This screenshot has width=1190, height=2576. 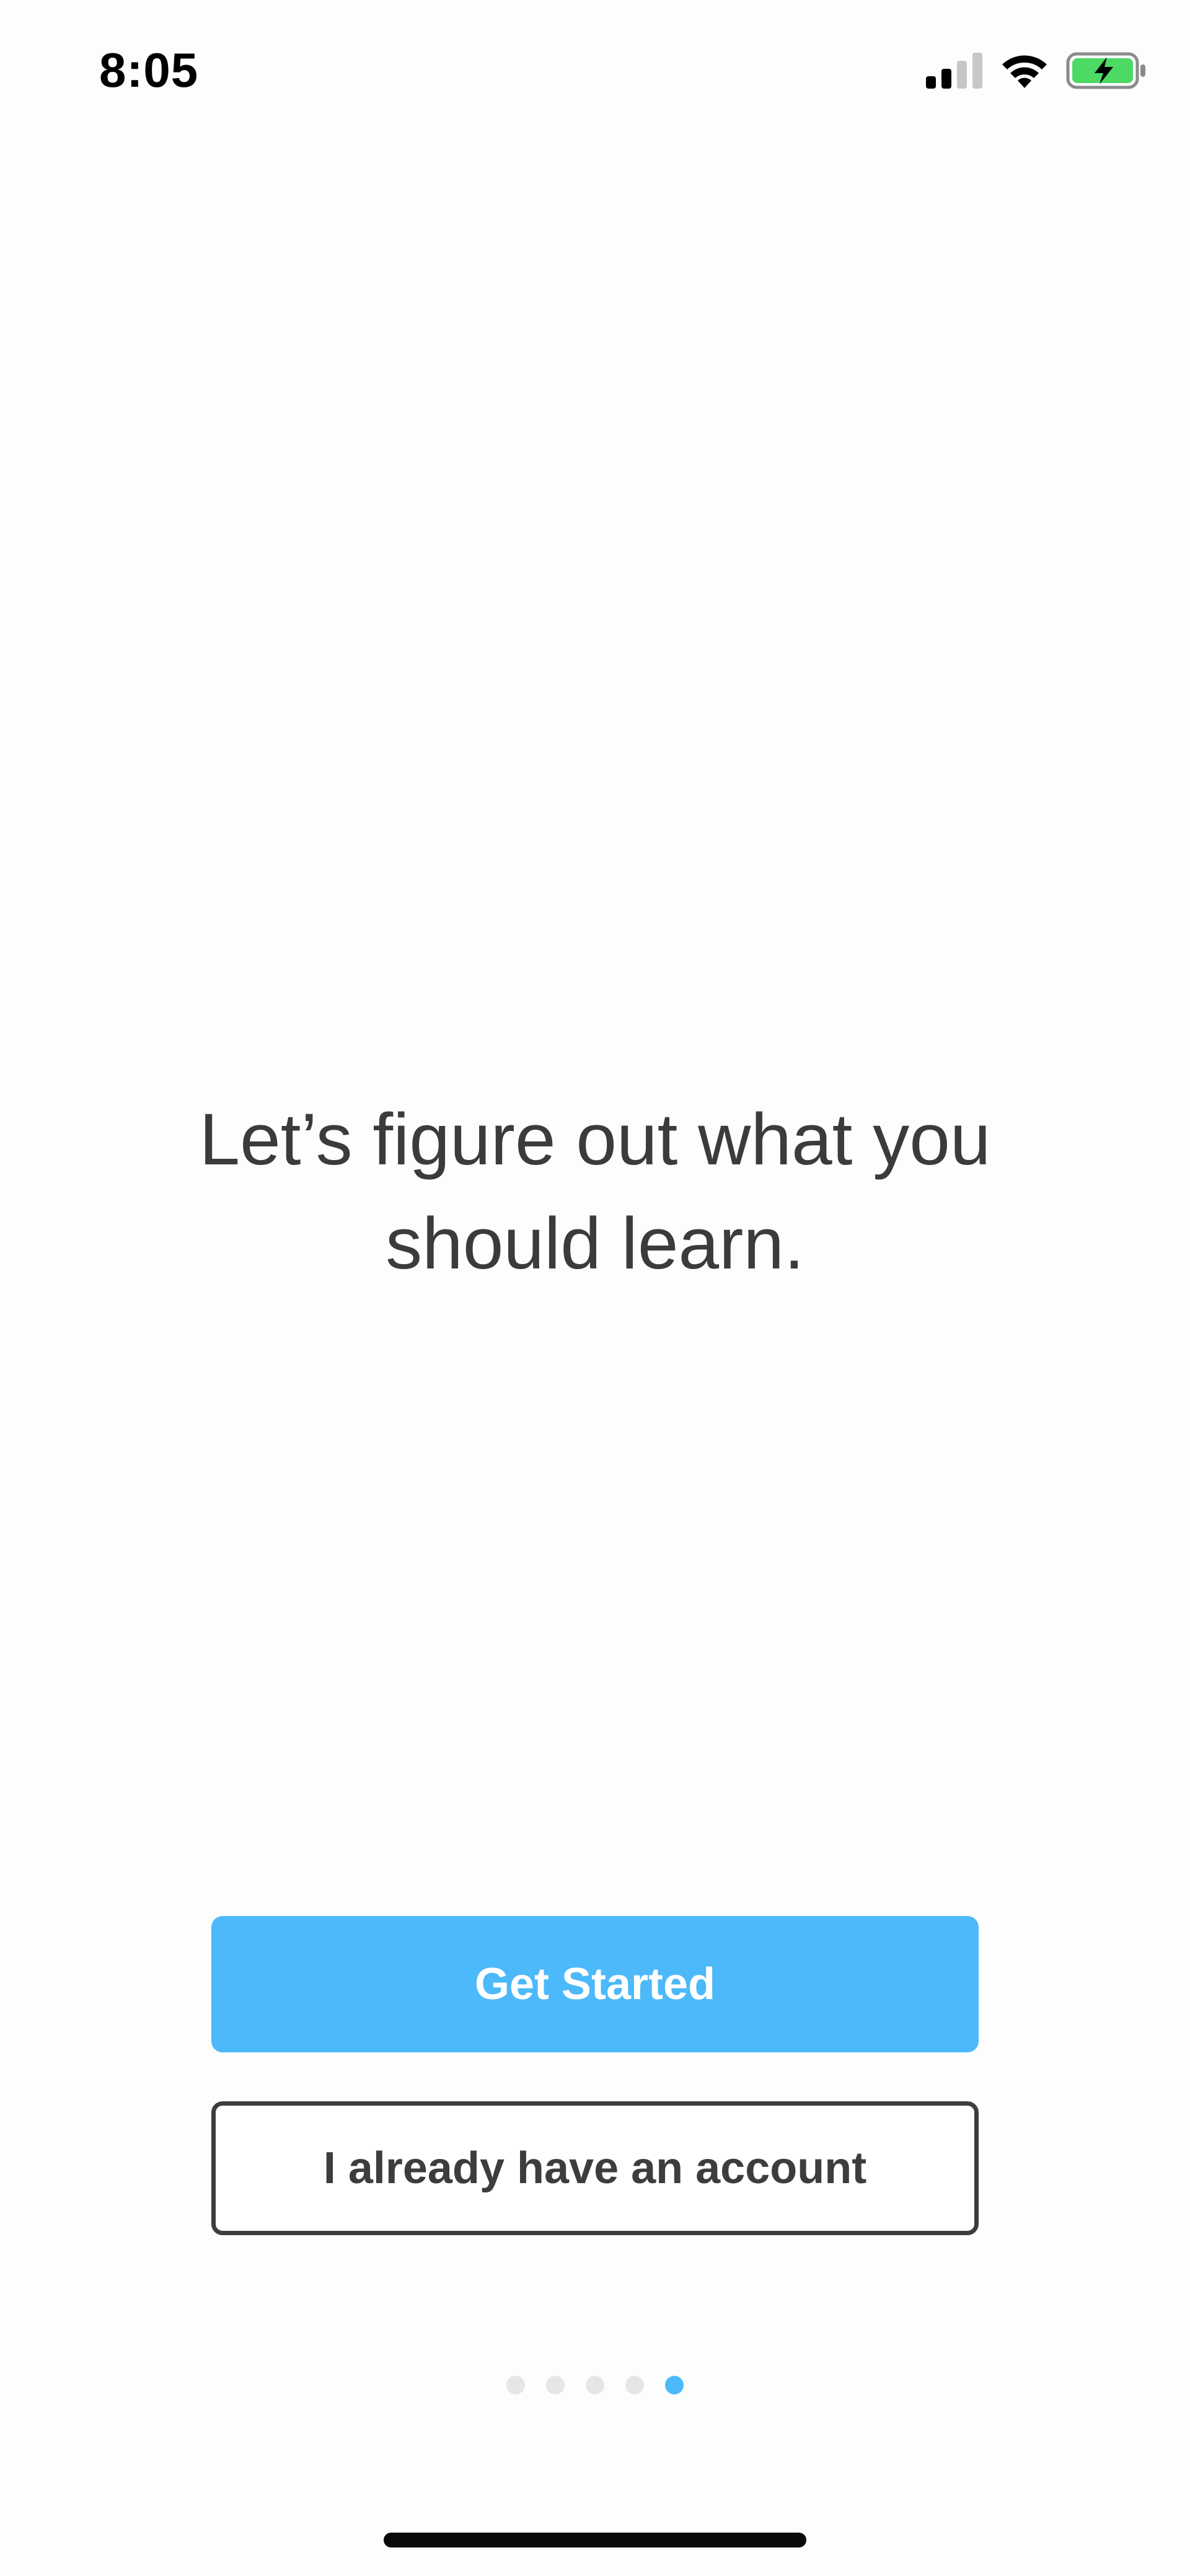 What do you see at coordinates (674, 2385) in the screenshot?
I see `page-dot-5-active` at bounding box center [674, 2385].